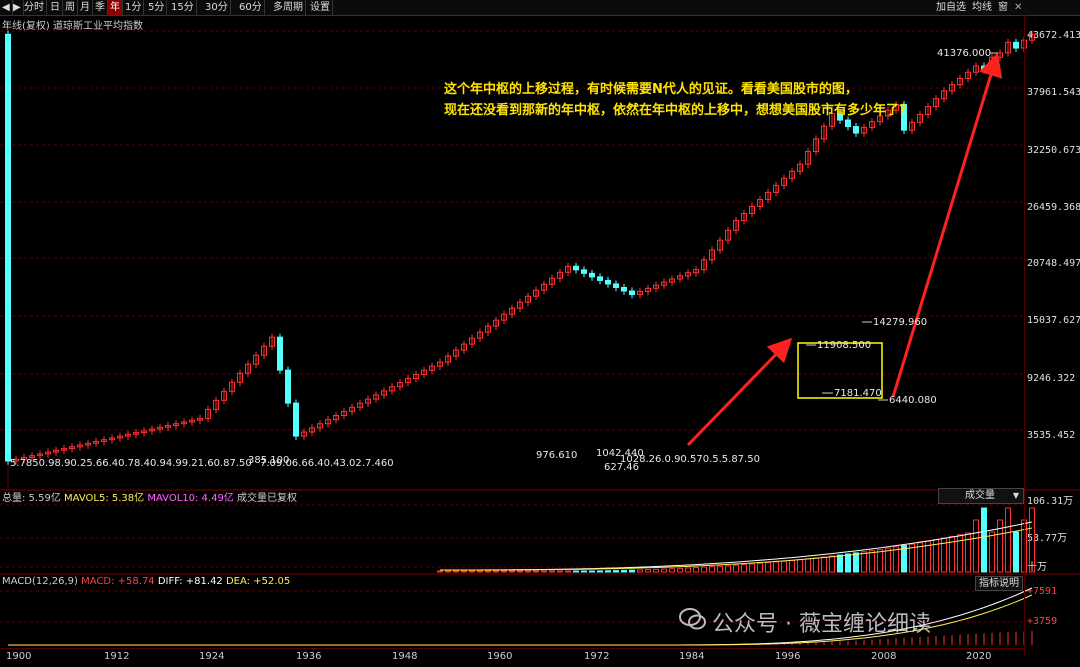  I want to click on year-tick: 1972, so click(597, 656).